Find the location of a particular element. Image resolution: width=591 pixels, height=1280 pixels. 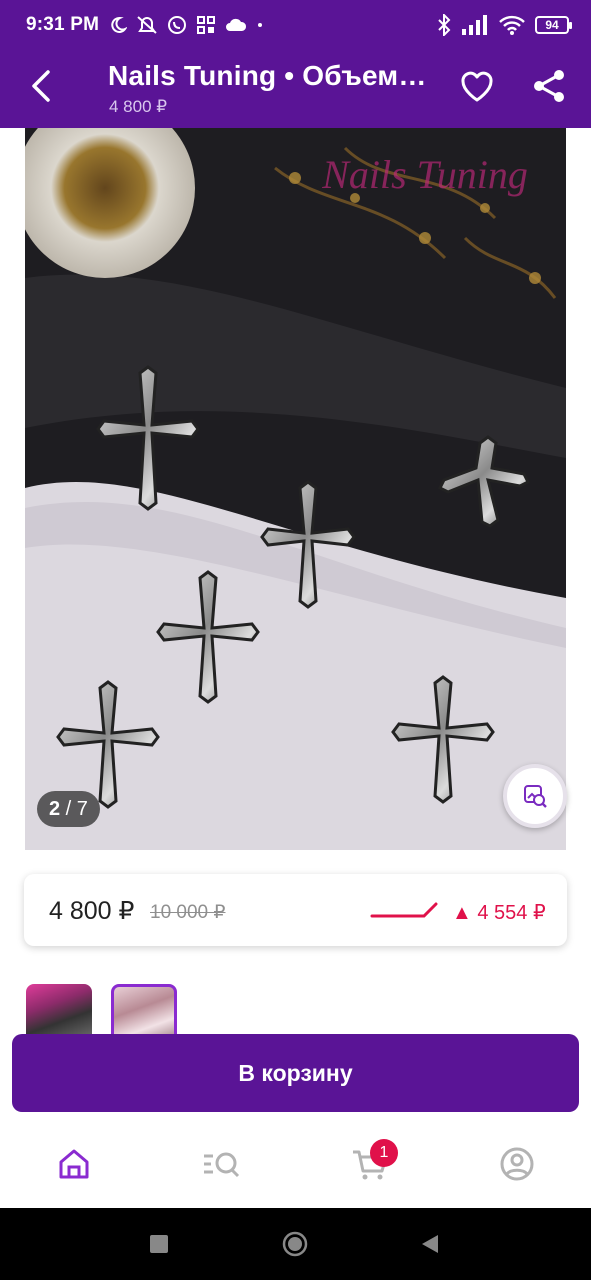

signal-icon is located at coordinates (474, 25).